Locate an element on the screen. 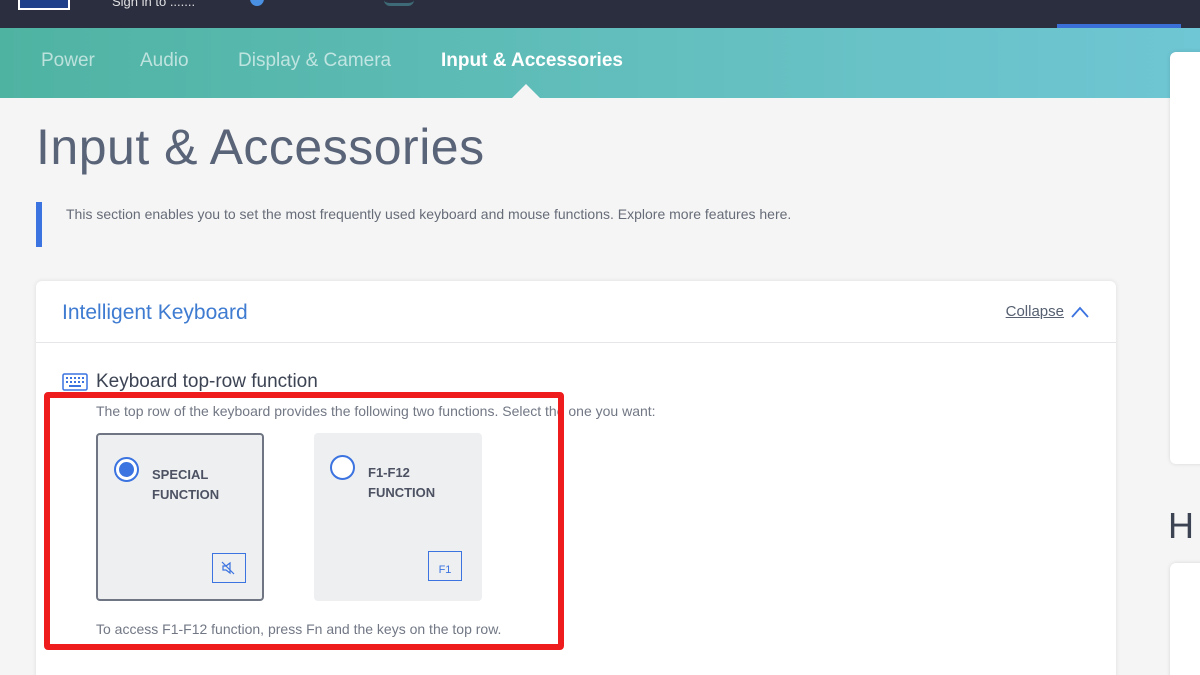  account-status-icon is located at coordinates (257, 3).